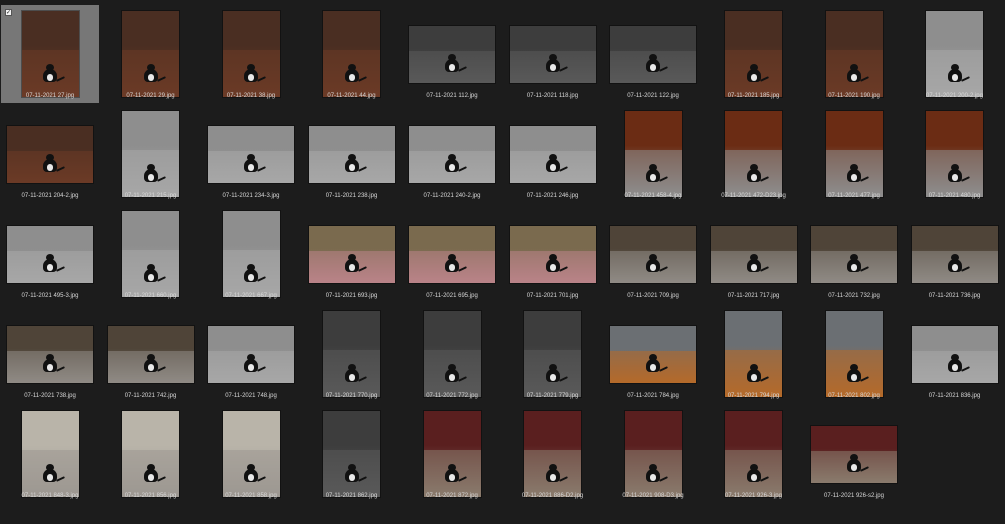 This screenshot has width=1005, height=524. I want to click on file-thumbnail-item: 07-11-2021 472-D23.jpg, so click(754, 154).